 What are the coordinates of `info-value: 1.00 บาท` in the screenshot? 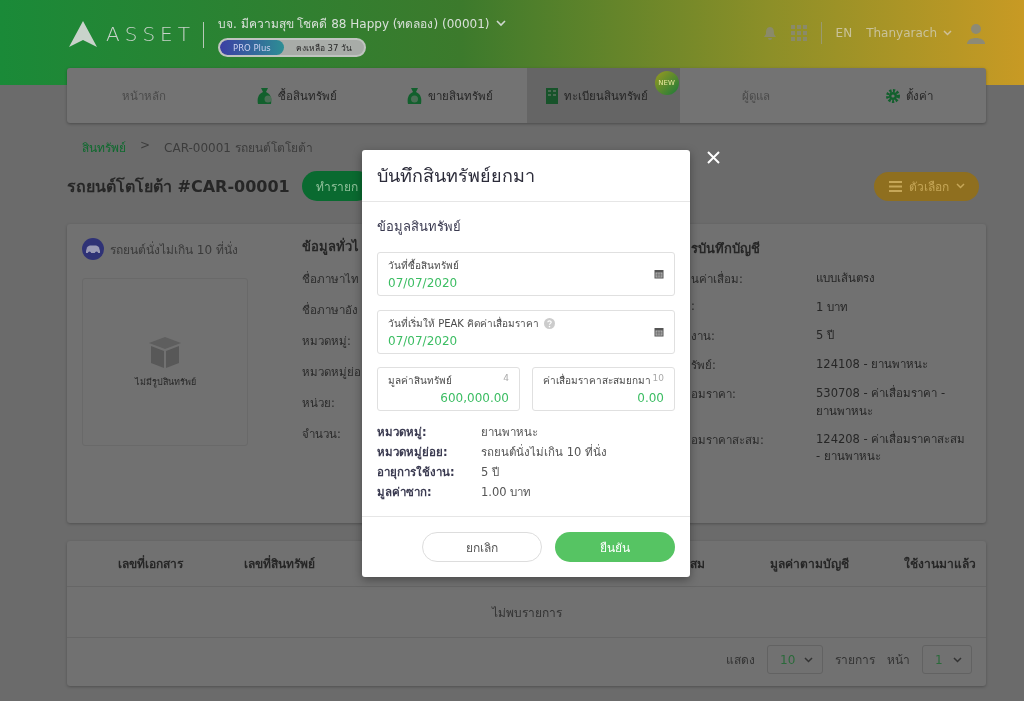 It's located at (507, 492).